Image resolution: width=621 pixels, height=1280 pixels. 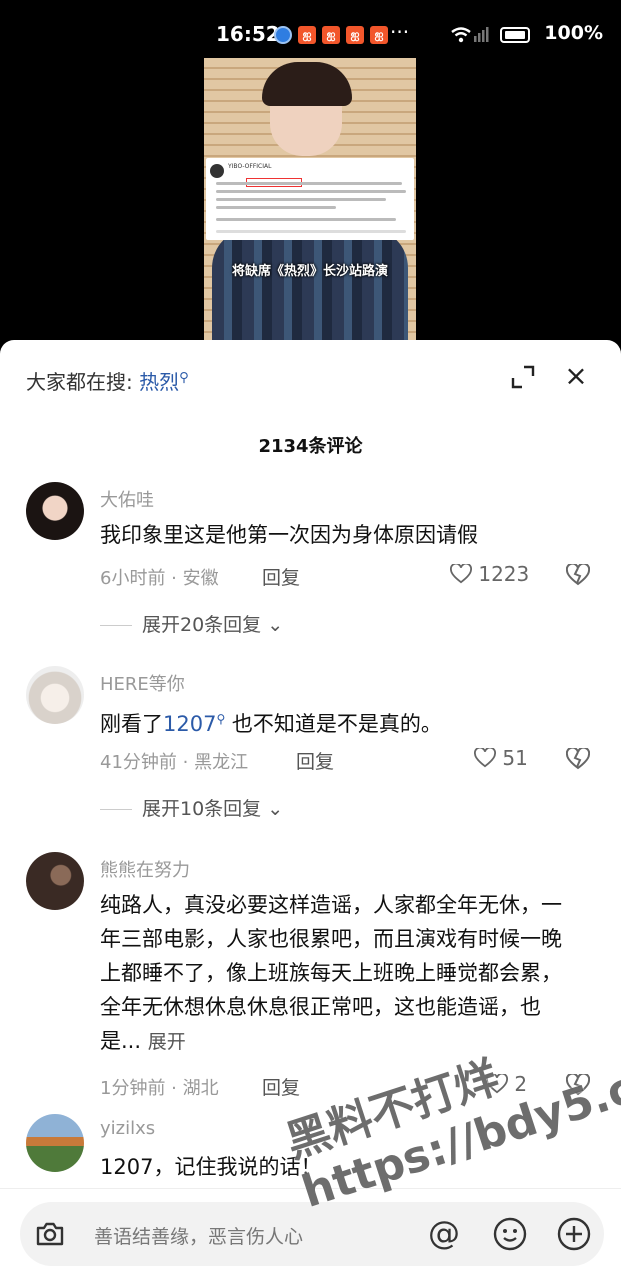 I want to click on collapse-icon, so click(x=523, y=377).